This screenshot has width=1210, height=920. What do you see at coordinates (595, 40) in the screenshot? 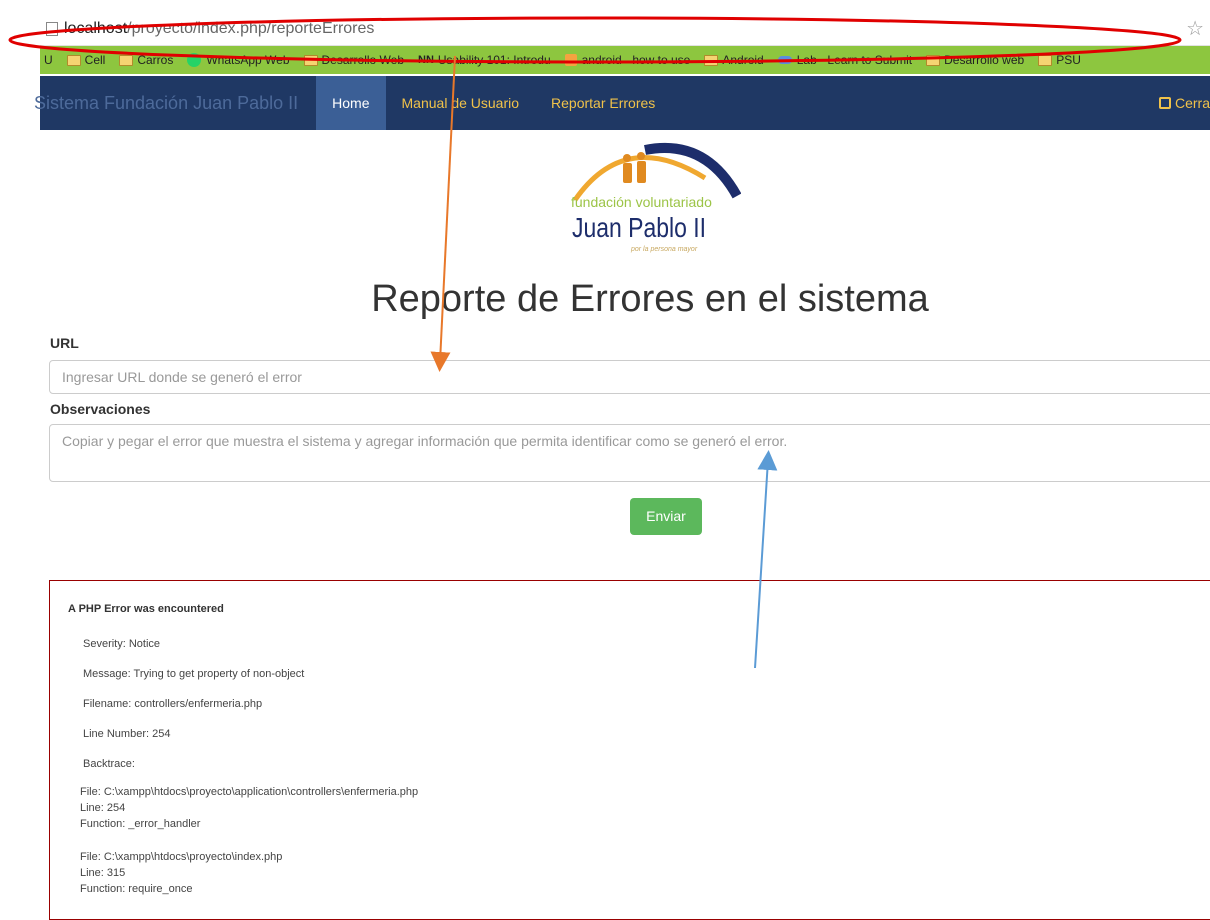
I see `highlight-ellipse` at bounding box center [595, 40].